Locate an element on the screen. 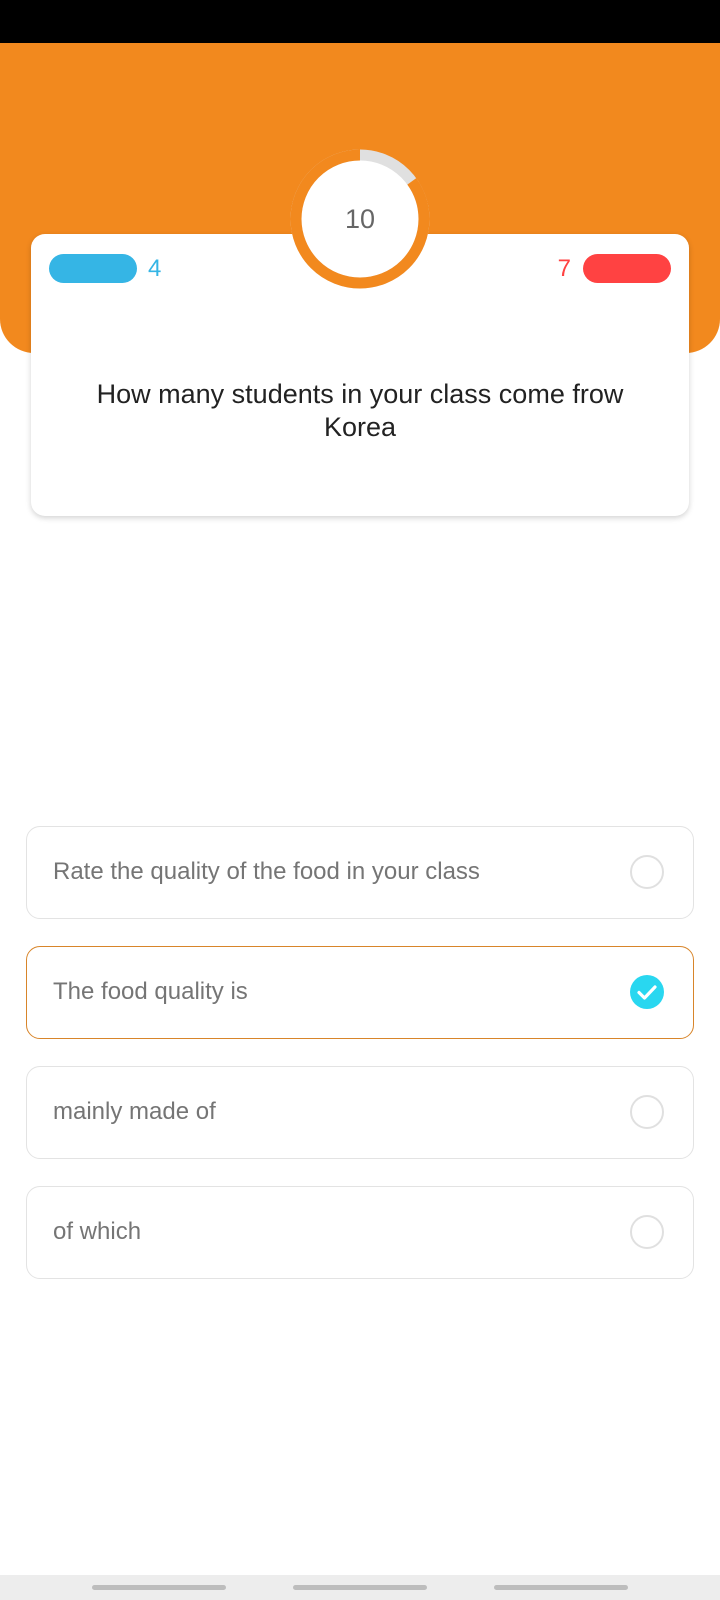 This screenshot has width=720, height=1600. answer-label: The food quality is is located at coordinates (150, 991).